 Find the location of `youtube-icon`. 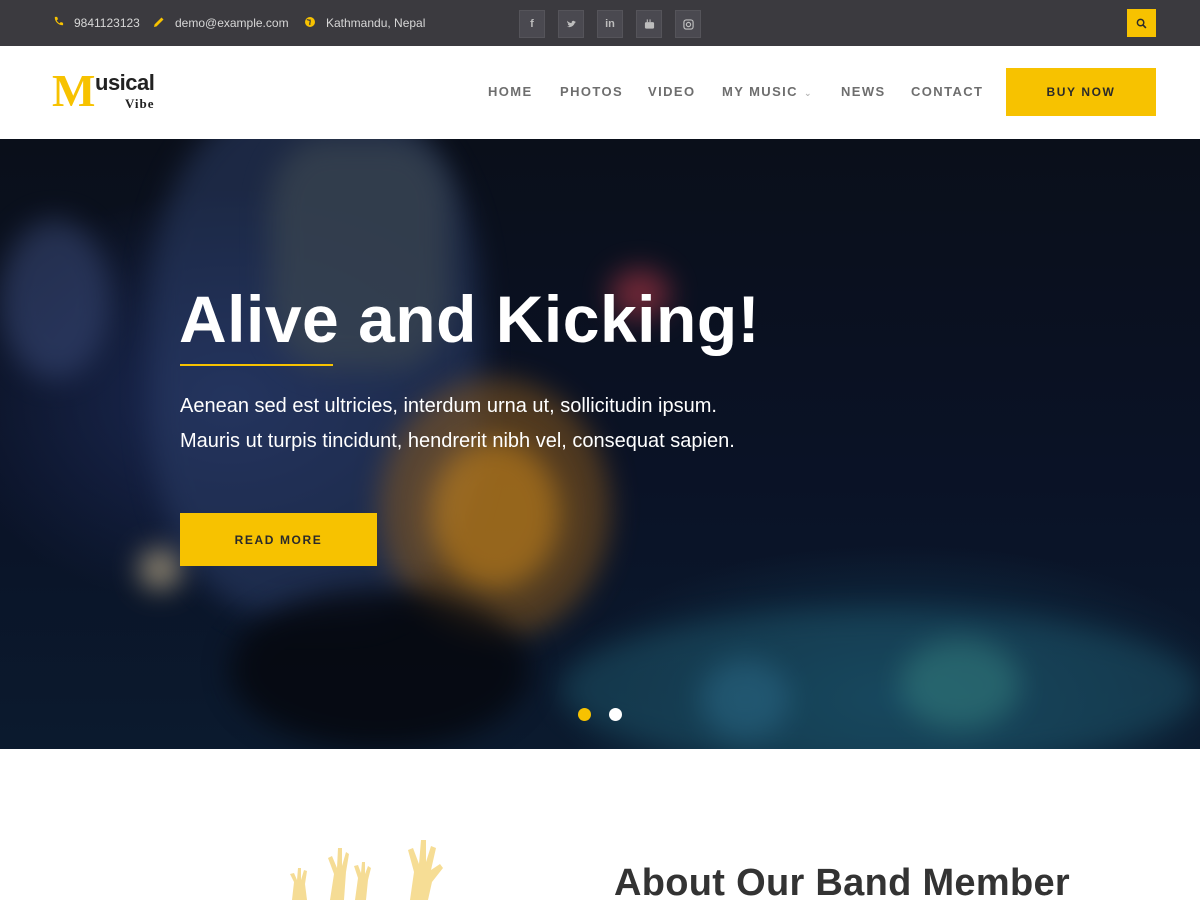

youtube-icon is located at coordinates (649, 24).